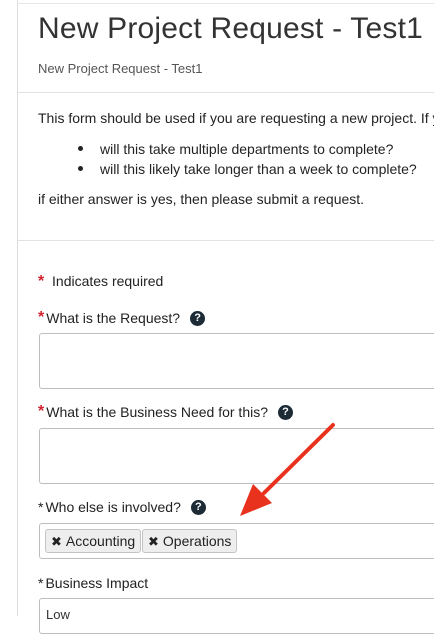  I want to click on request-textarea, so click(236, 361).